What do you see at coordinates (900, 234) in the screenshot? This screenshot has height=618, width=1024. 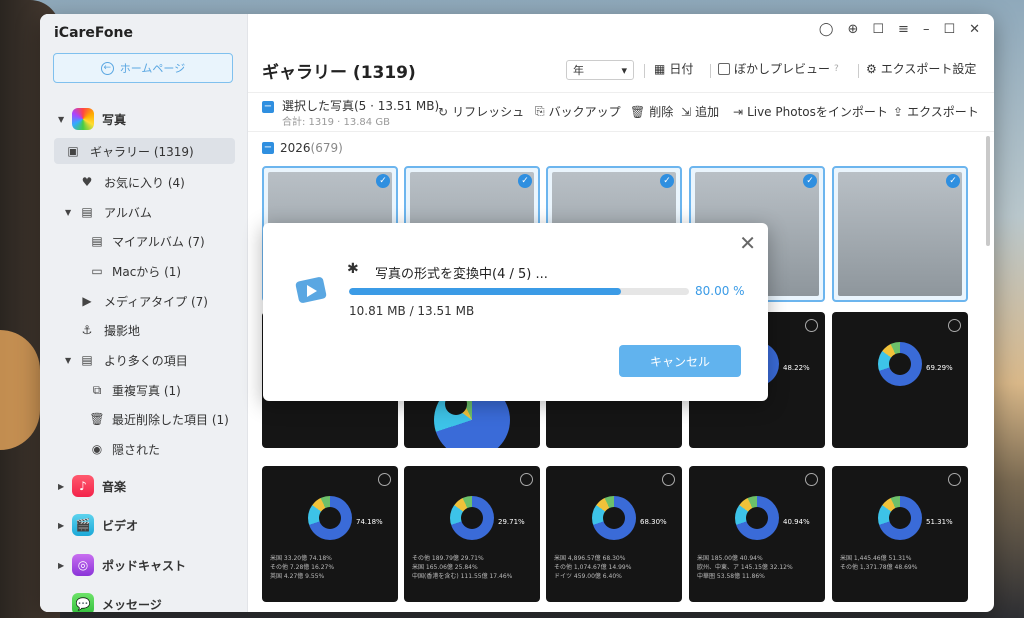 I see `photo-thumbnail: ✓` at bounding box center [900, 234].